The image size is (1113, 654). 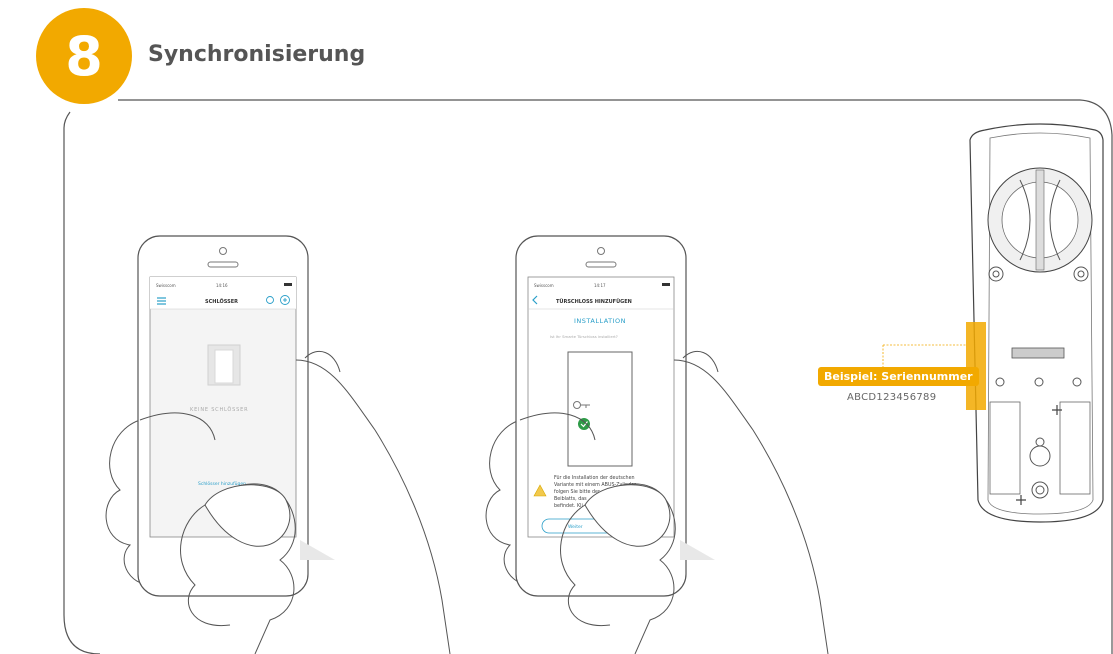 I want to click on phone-2-screen-title: TÜRSCHLOSS HINZUFÜGEN, so click(x=594, y=301).